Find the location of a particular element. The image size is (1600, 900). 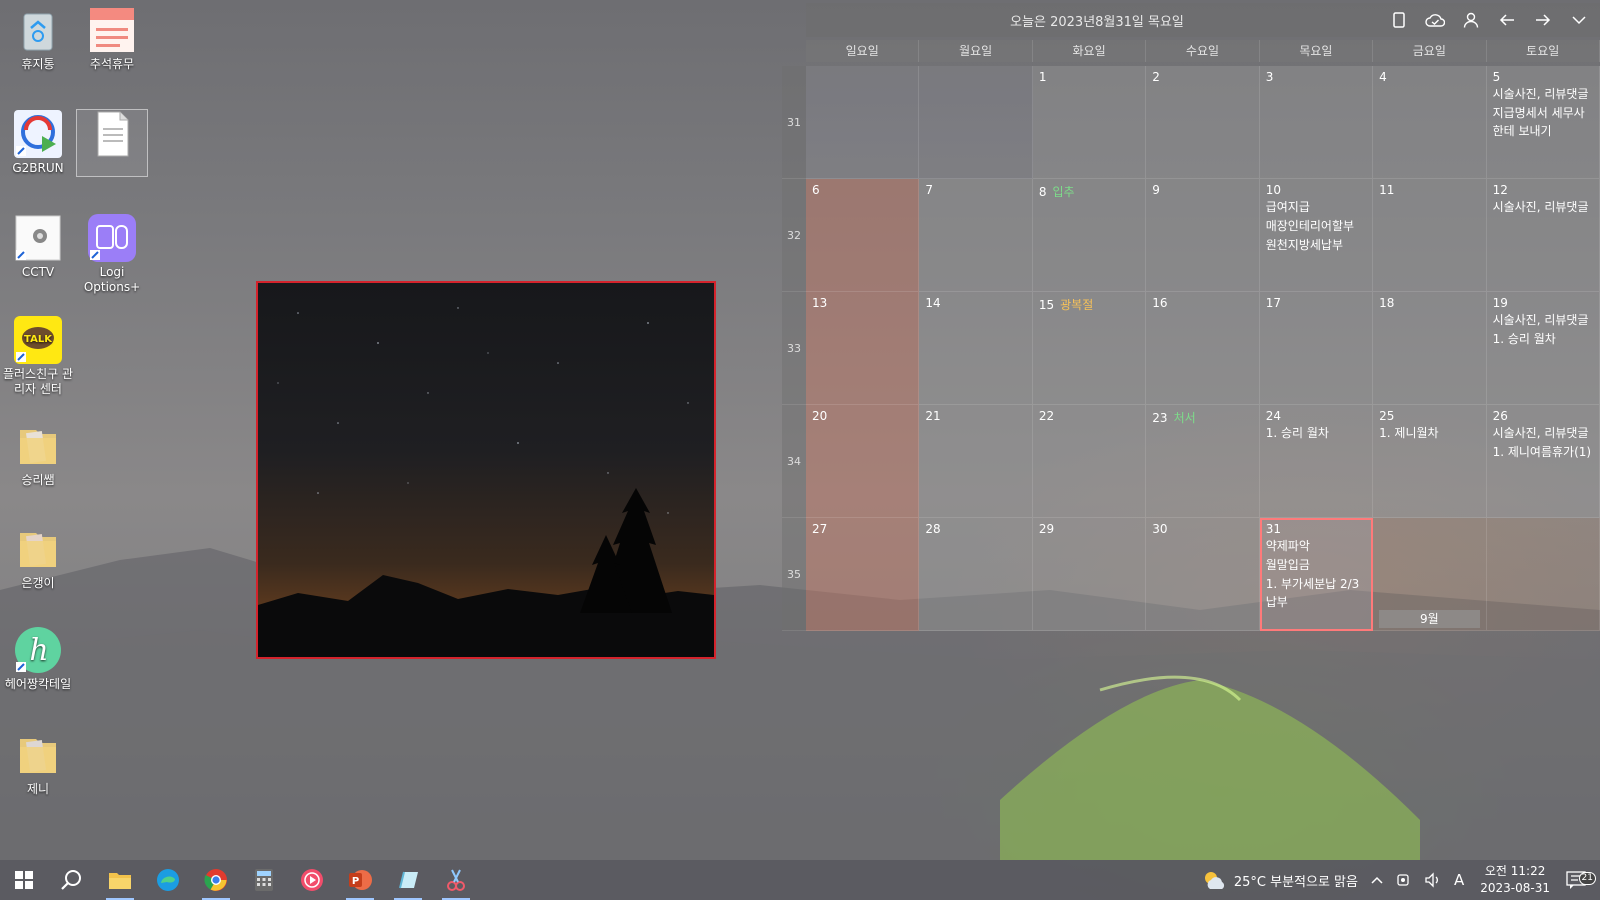

holiday-label: 처서 is located at coordinates (1184, 418).